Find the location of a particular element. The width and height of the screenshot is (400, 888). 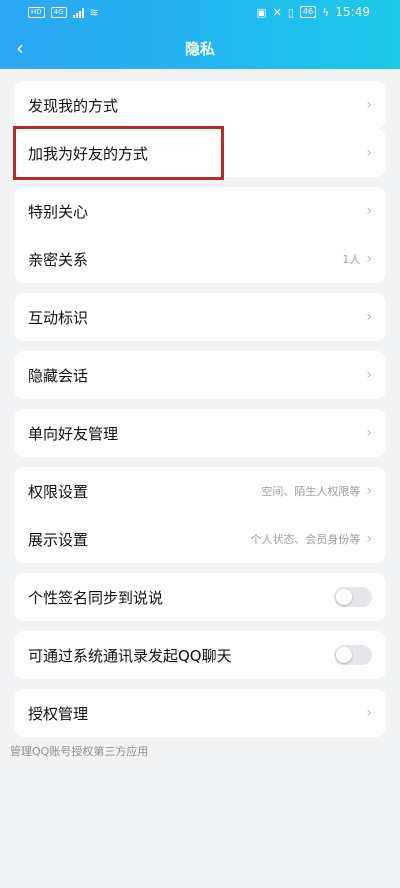

row-authorization-management: 授权管理 › is located at coordinates (200, 713).